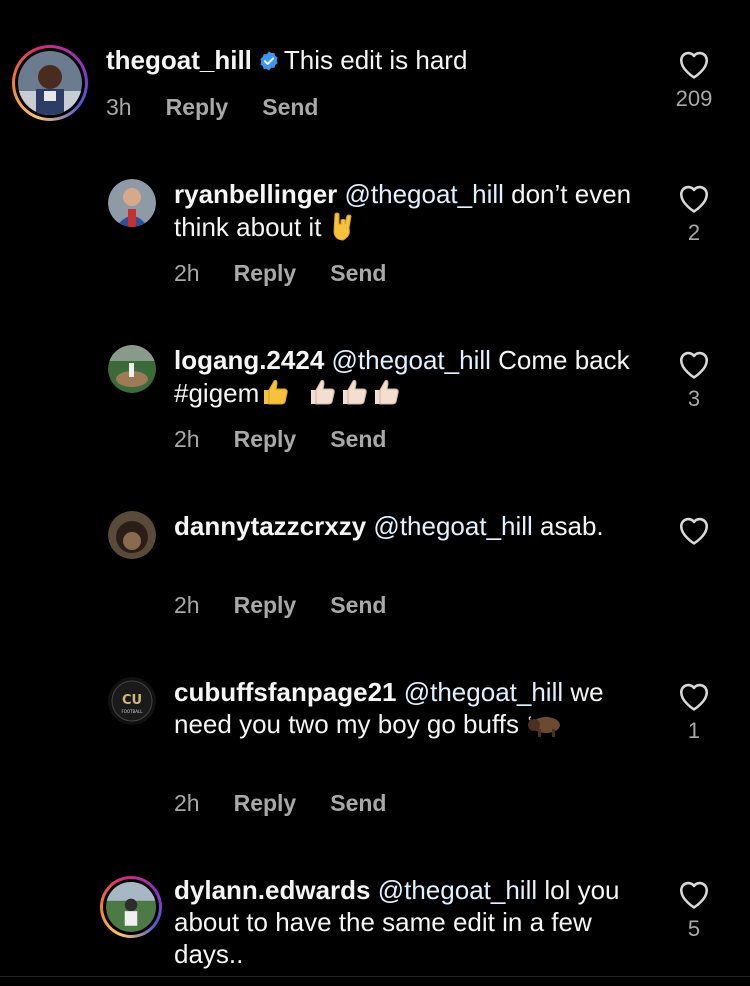 This screenshot has height=986, width=750. What do you see at coordinates (269, 63) in the screenshot?
I see `verified-badge-icon` at bounding box center [269, 63].